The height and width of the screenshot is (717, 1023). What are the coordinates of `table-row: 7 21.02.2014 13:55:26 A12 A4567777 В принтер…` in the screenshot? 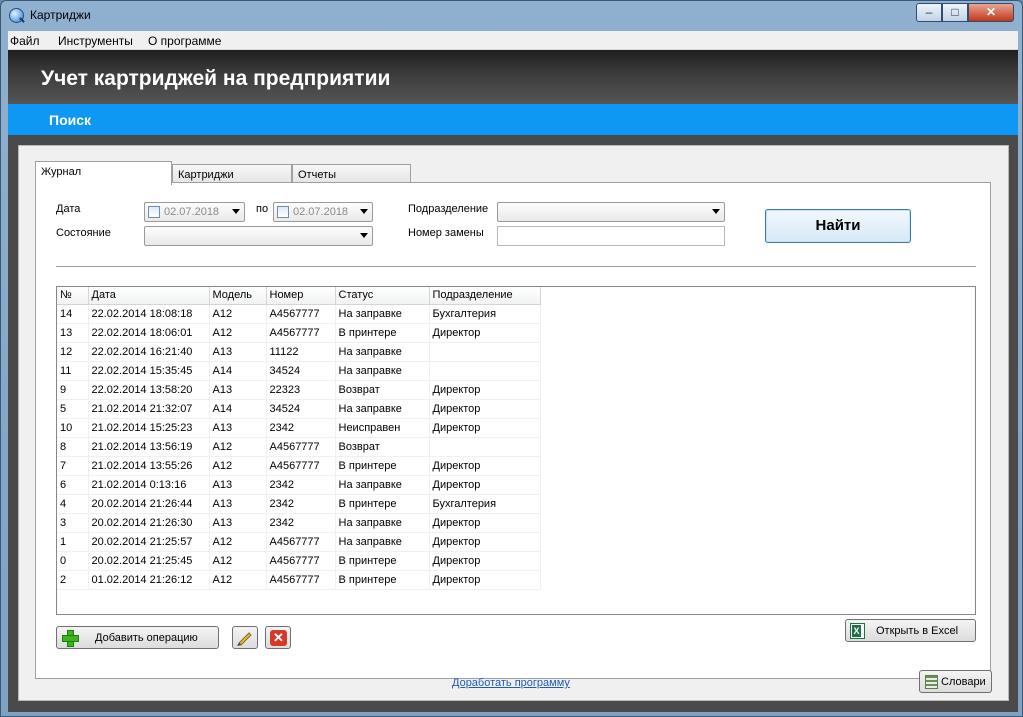 It's located at (299, 466).